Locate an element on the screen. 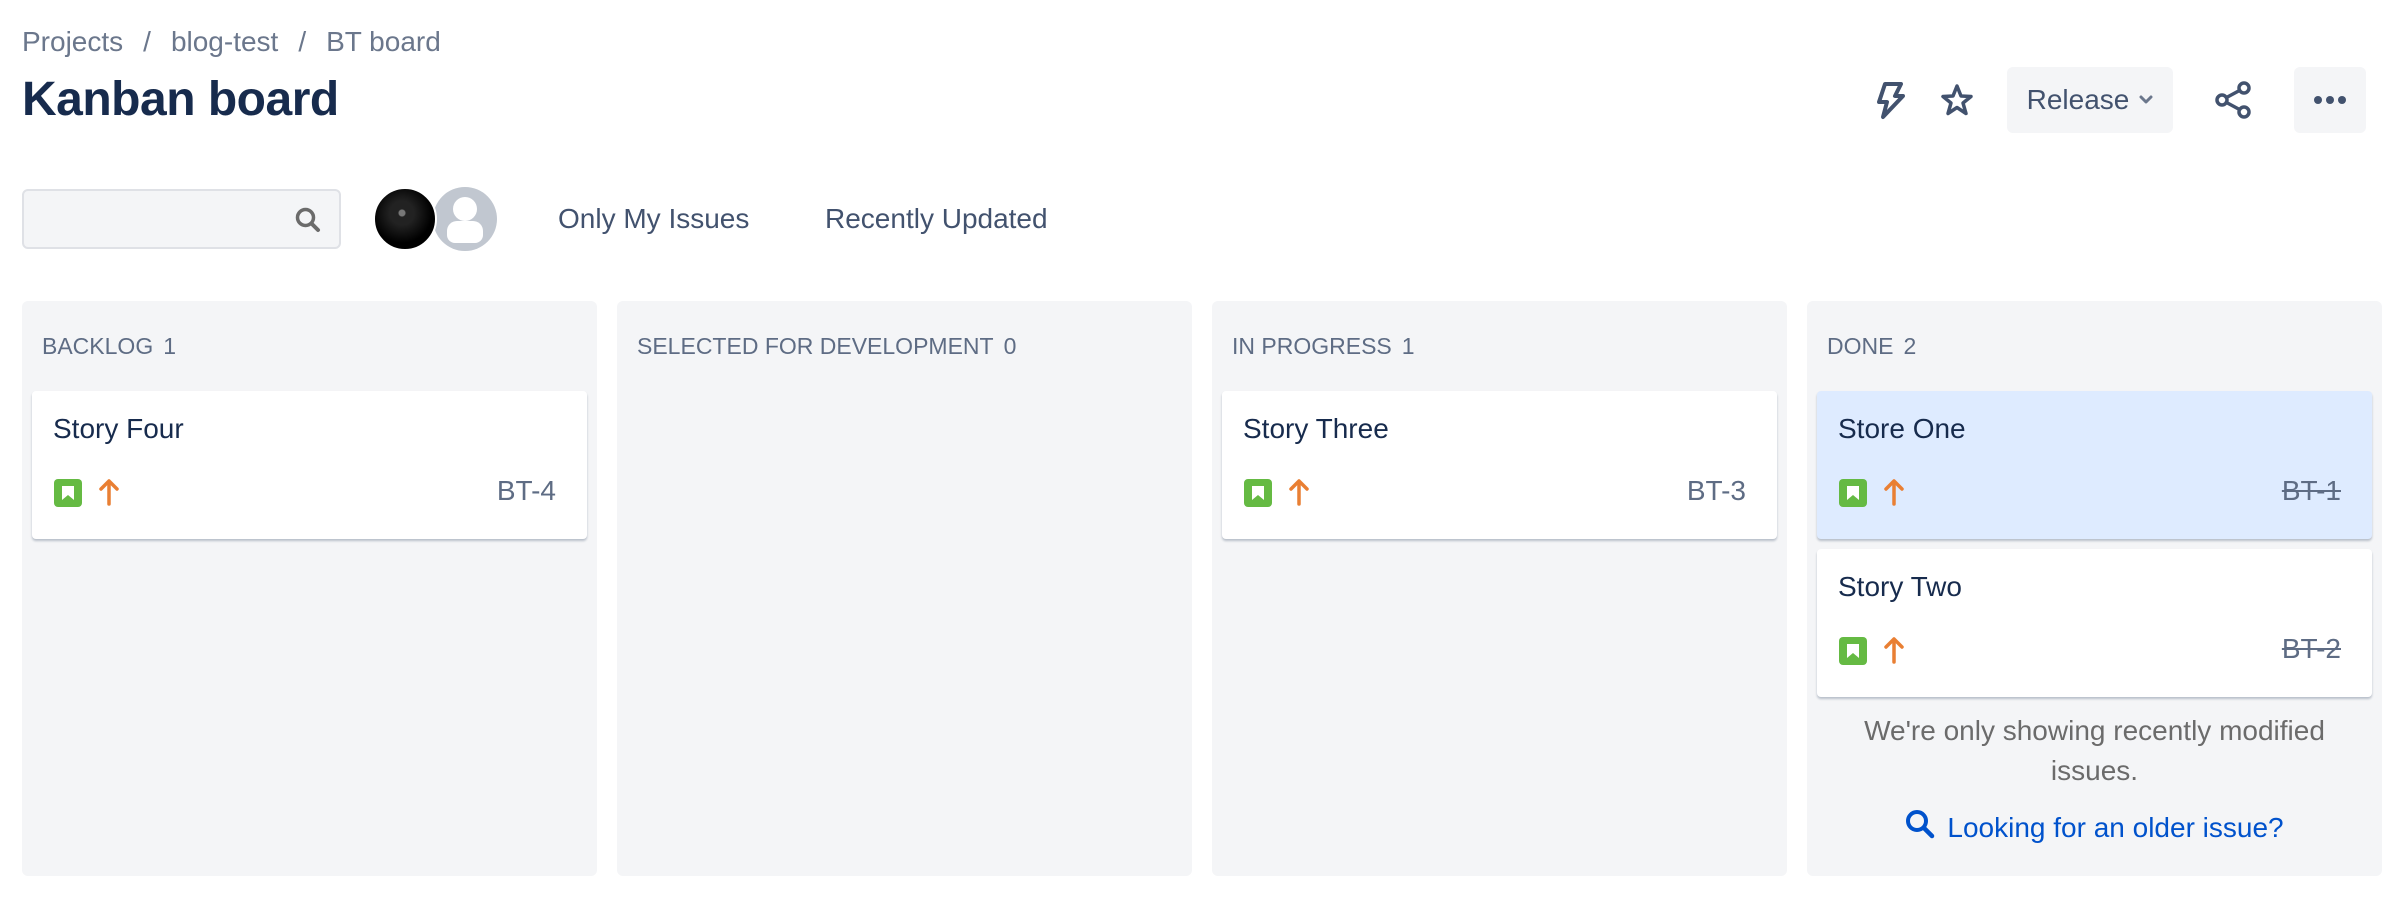 This screenshot has height=902, width=2388. share-icon is located at coordinates (2234, 100).